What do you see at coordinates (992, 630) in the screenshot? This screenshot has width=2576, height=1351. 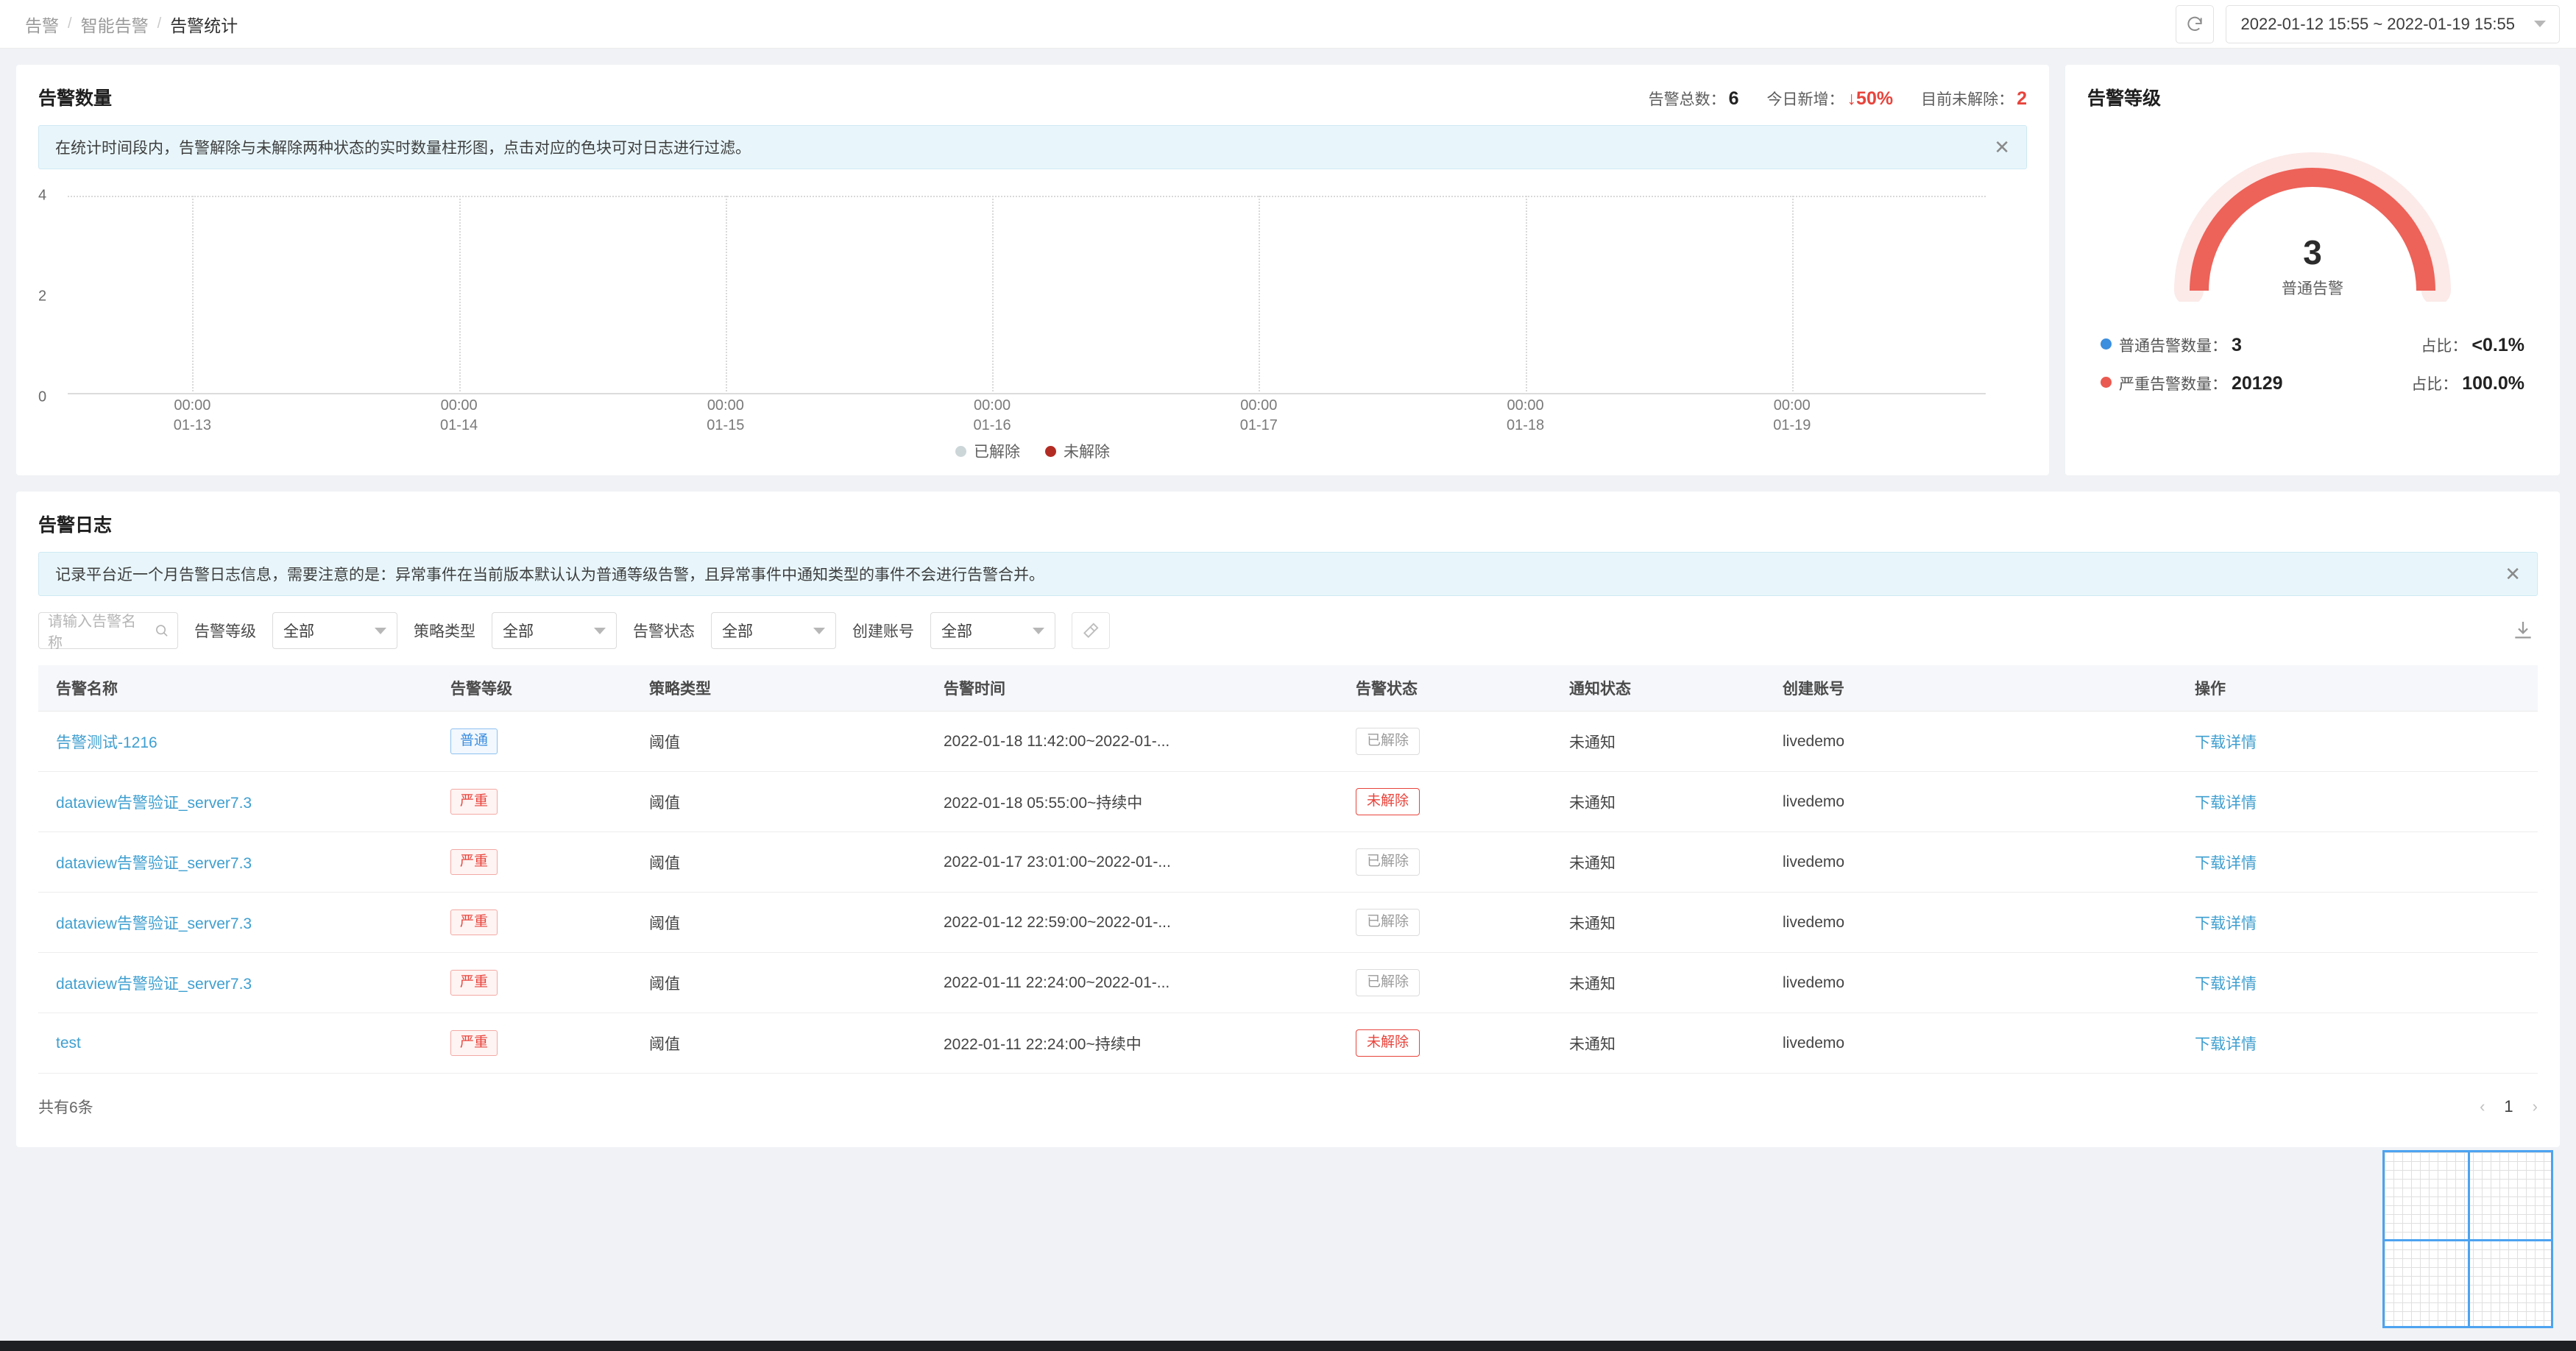 I see `filter-select-account: 全部` at bounding box center [992, 630].